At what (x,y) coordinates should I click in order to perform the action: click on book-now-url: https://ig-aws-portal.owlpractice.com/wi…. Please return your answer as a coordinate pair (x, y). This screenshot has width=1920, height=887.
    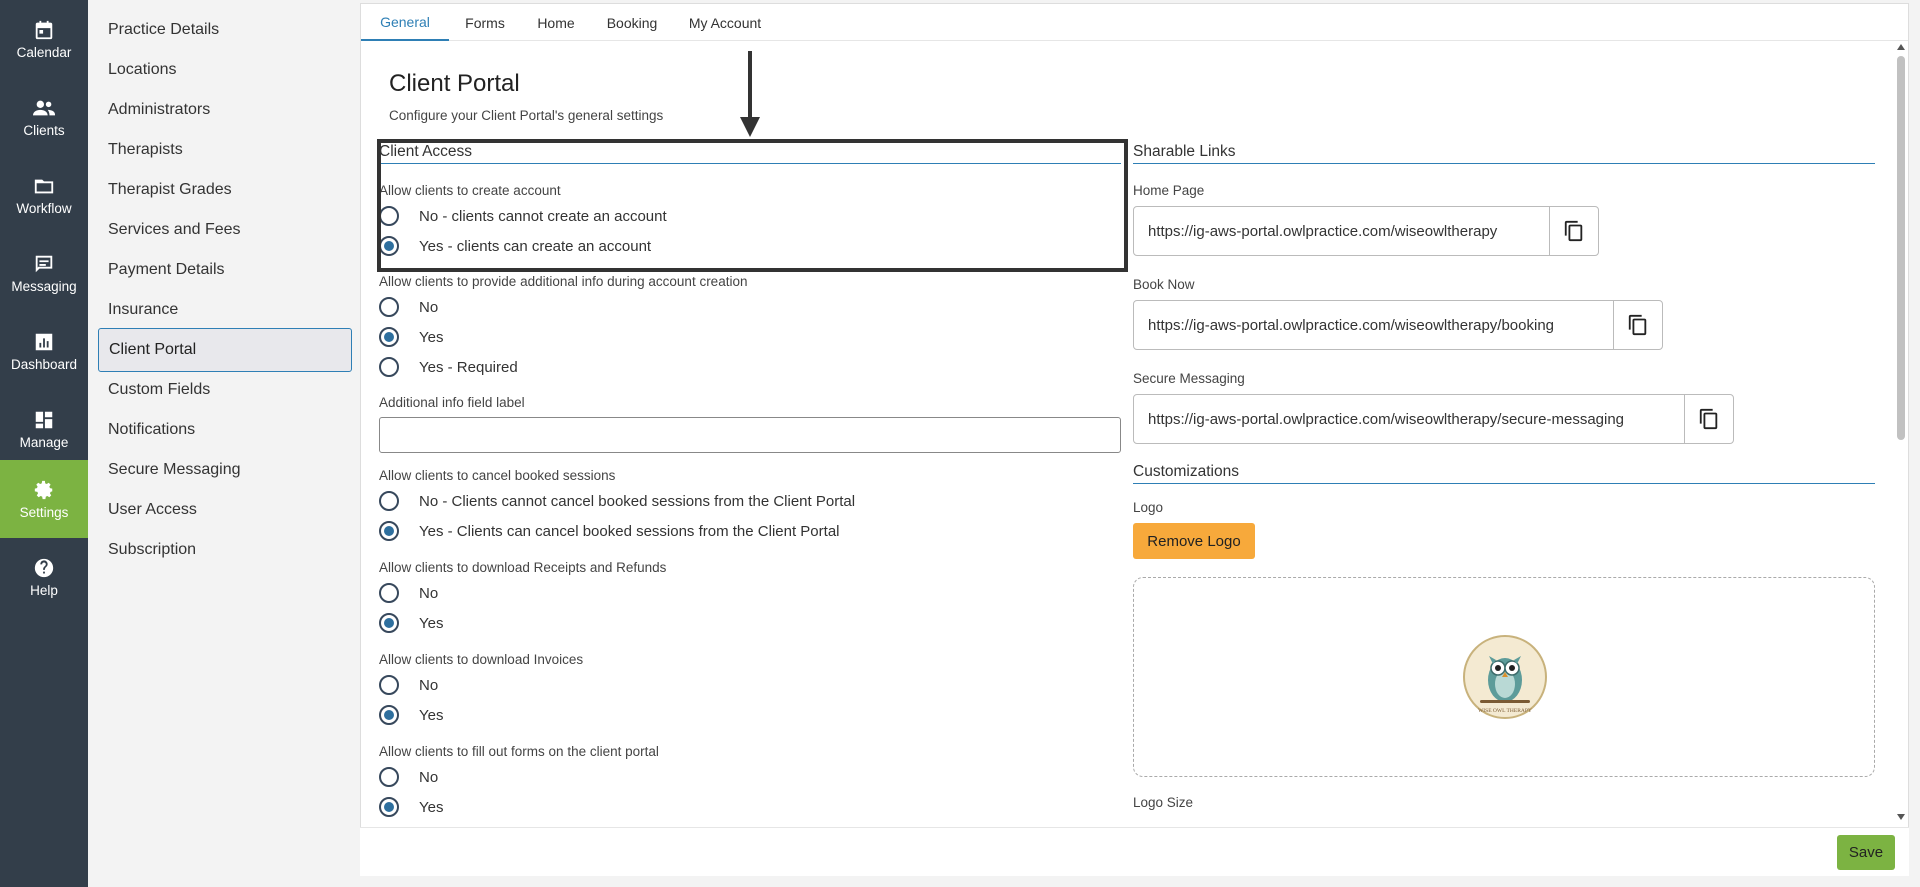
    Looking at the image, I should click on (1374, 325).